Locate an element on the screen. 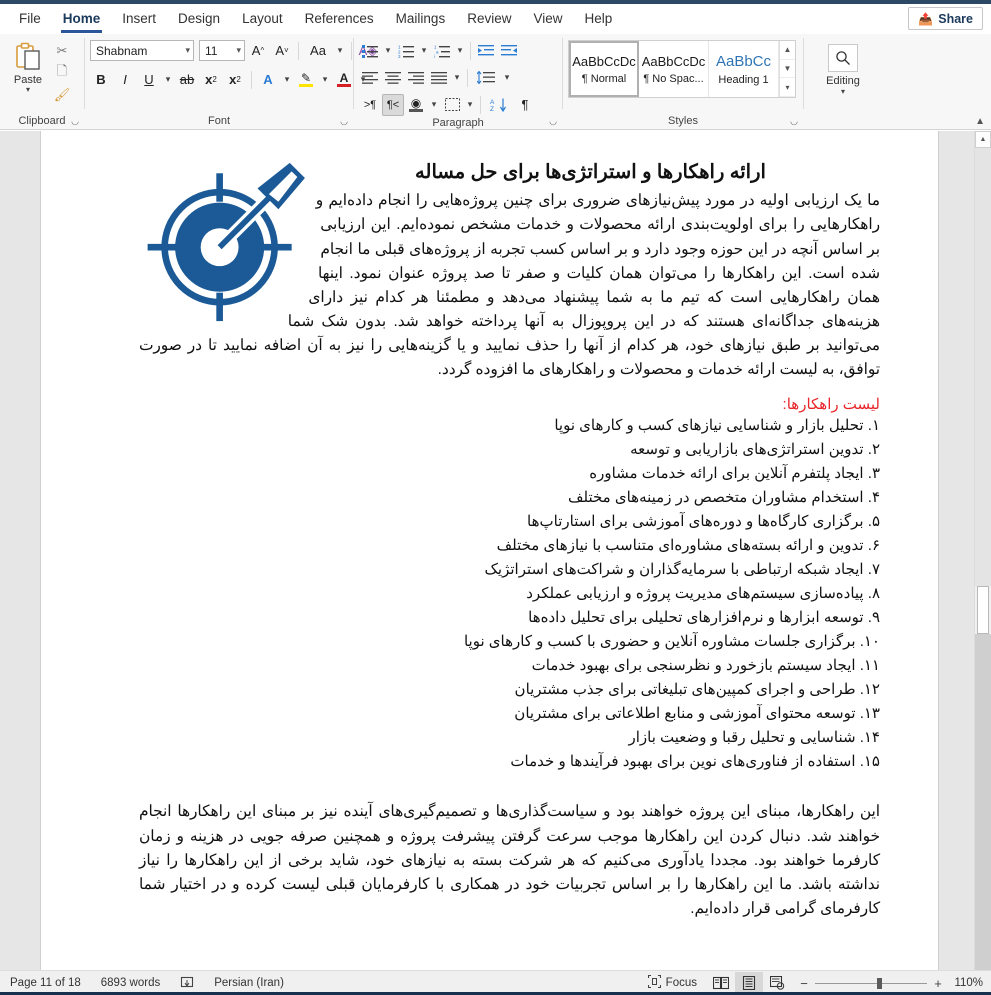  focus-label: Focus is located at coordinates (681, 983).